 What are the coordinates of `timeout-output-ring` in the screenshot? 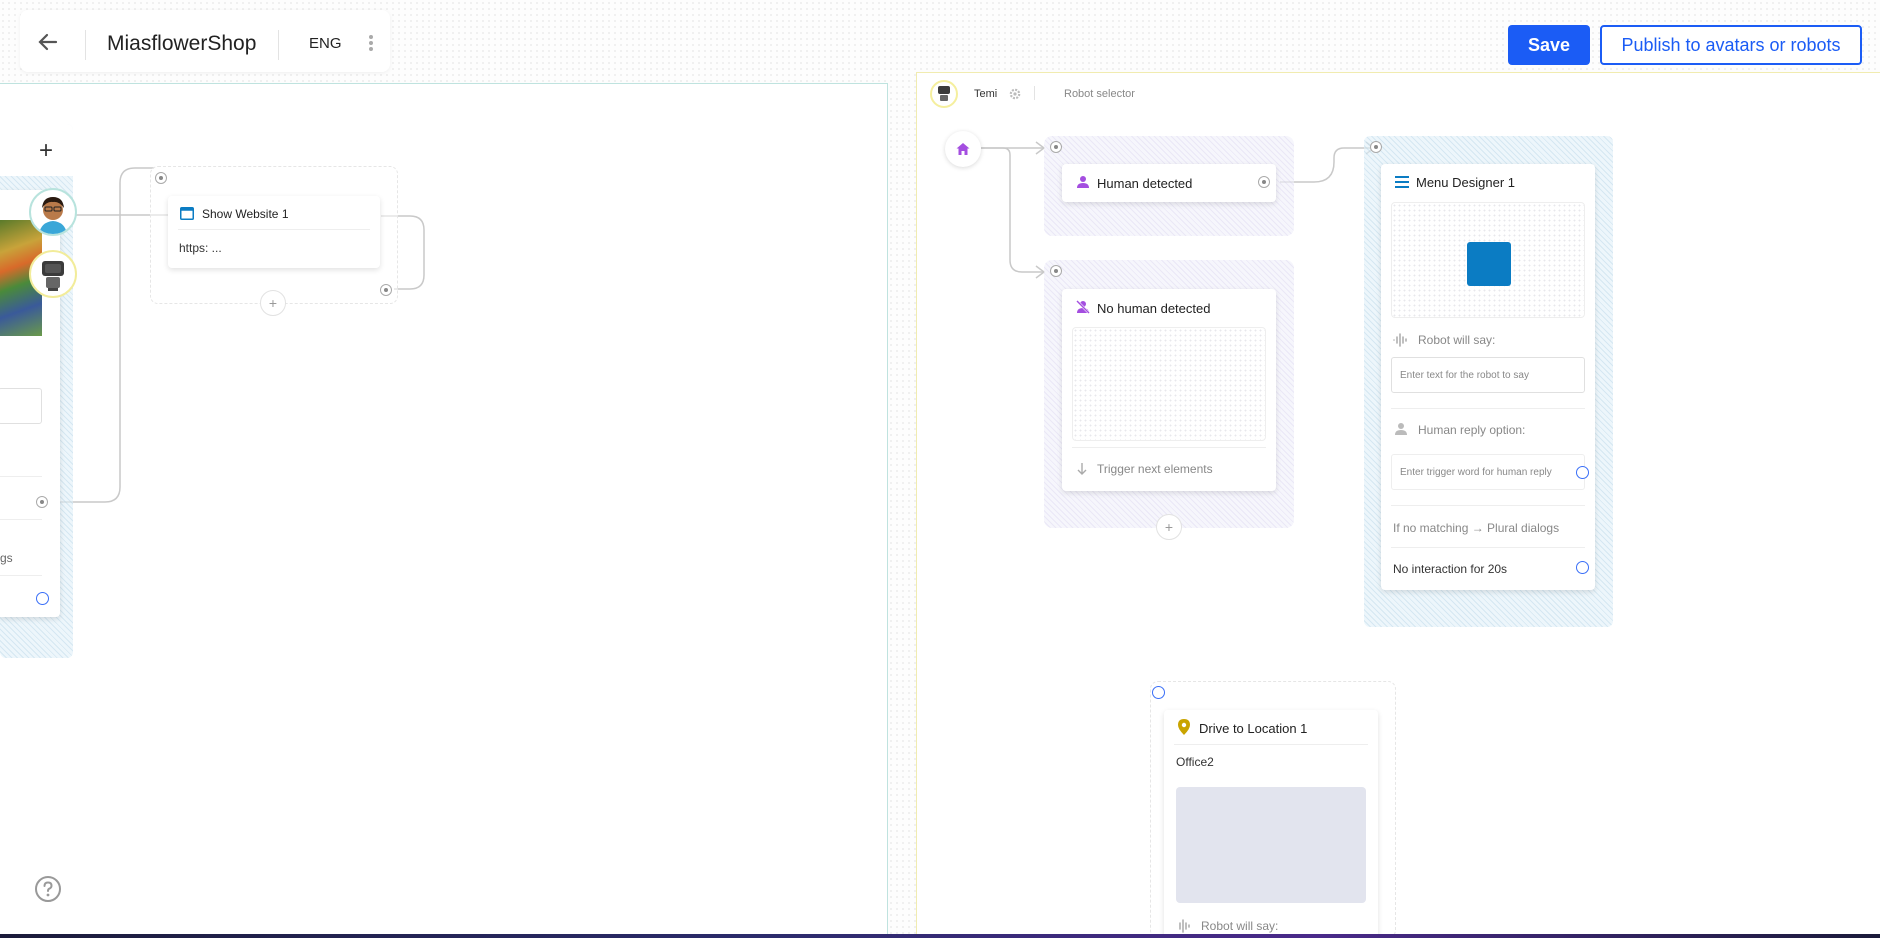 It's located at (1582, 567).